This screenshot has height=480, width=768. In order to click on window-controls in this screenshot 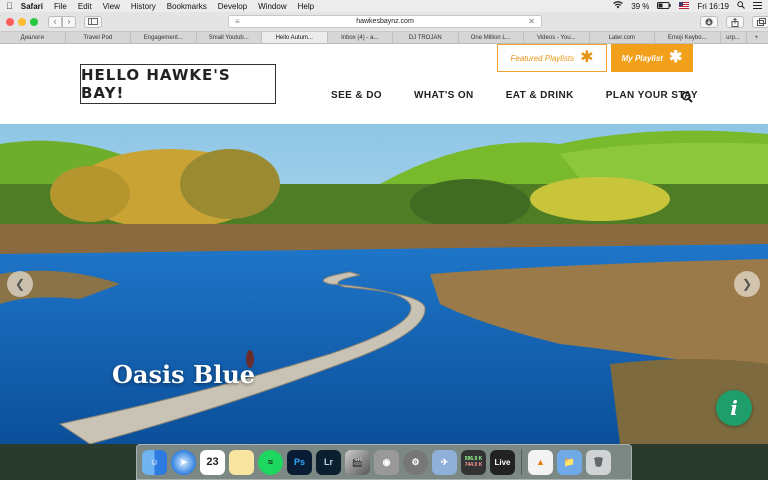, I will do `click(22, 21)`.